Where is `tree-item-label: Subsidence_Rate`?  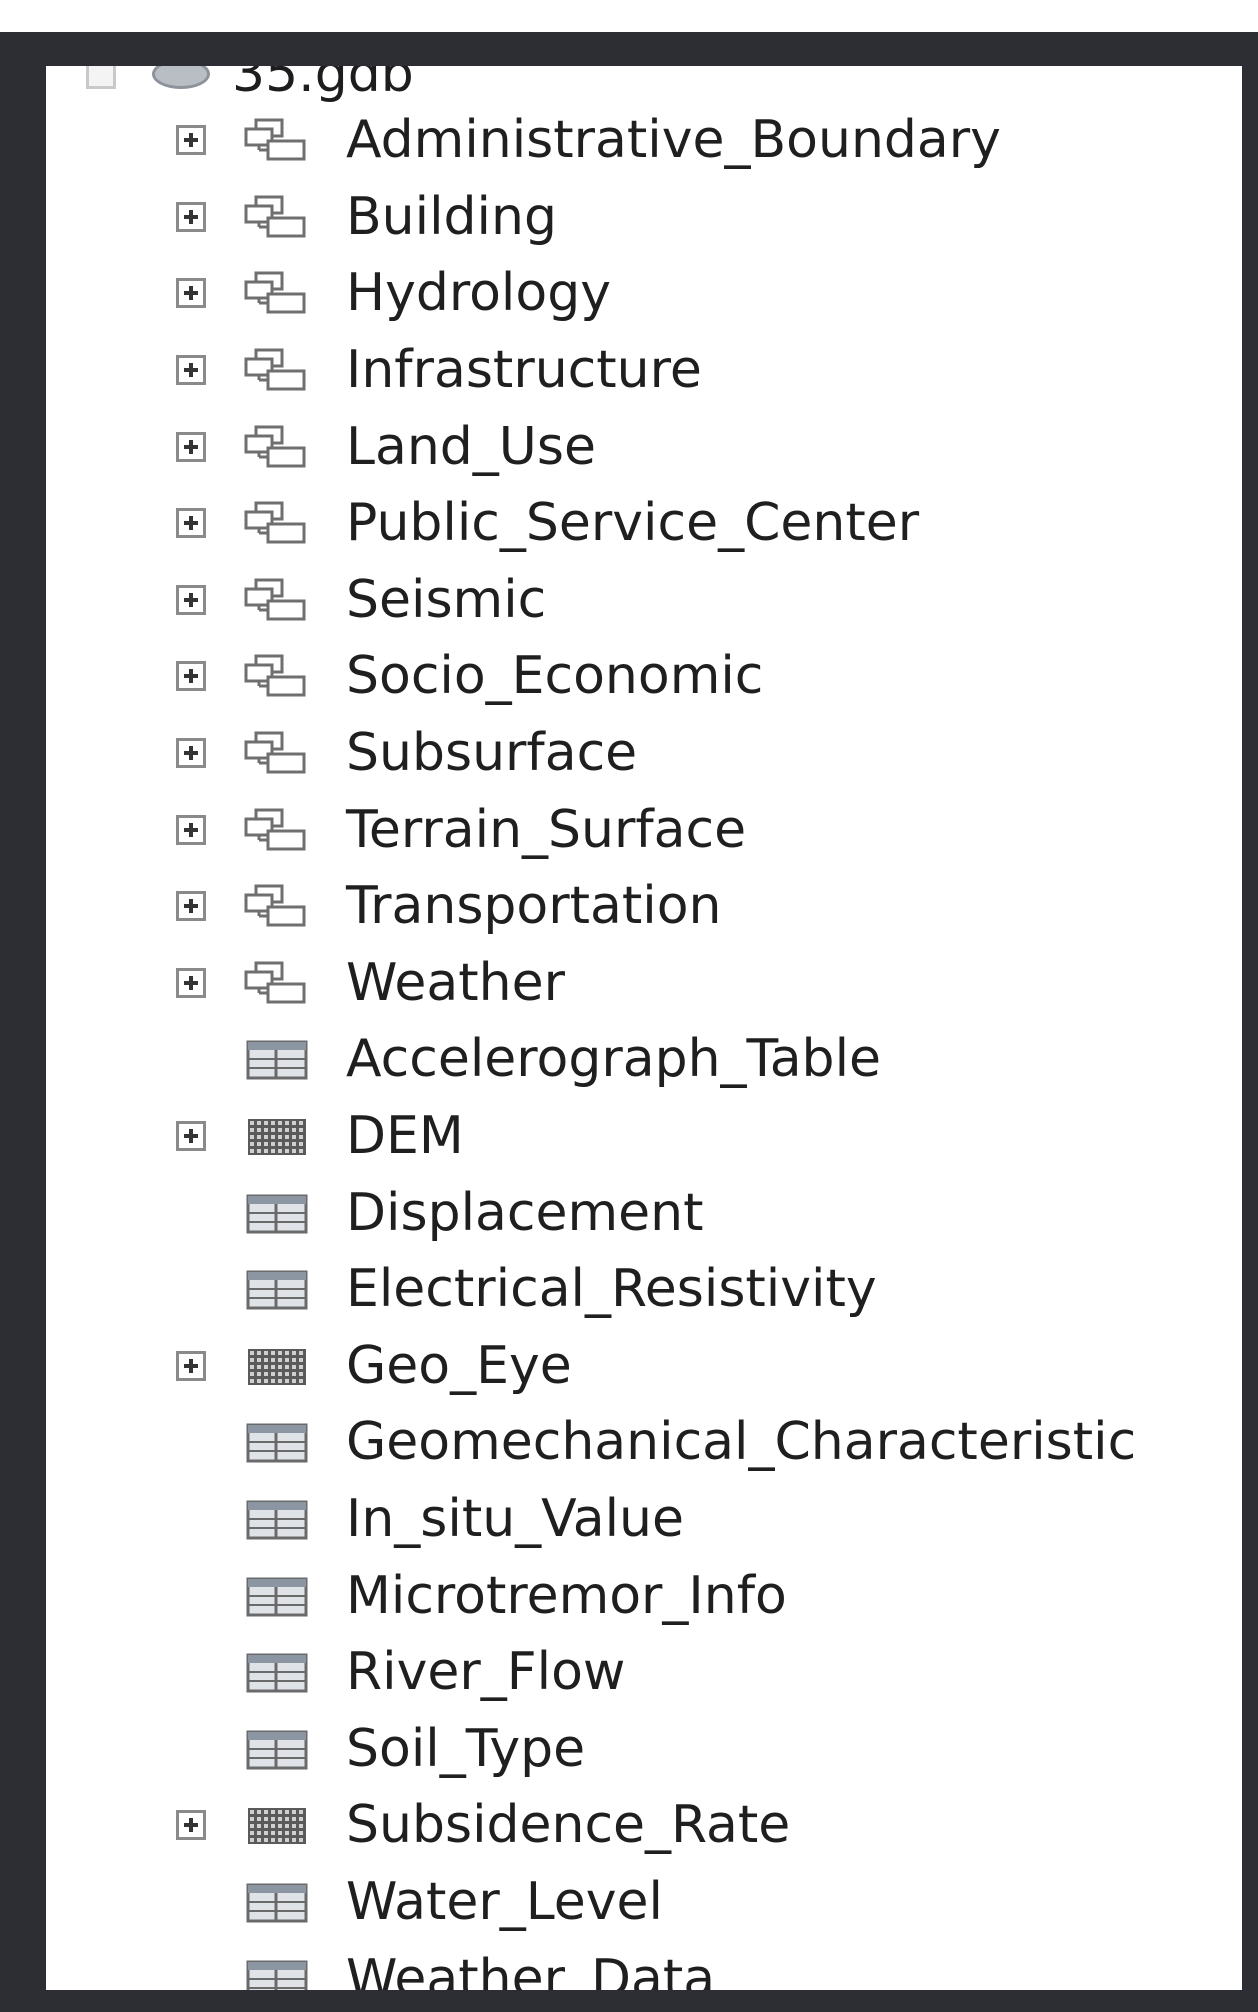 tree-item-label: Subsidence_Rate is located at coordinates (568, 1825).